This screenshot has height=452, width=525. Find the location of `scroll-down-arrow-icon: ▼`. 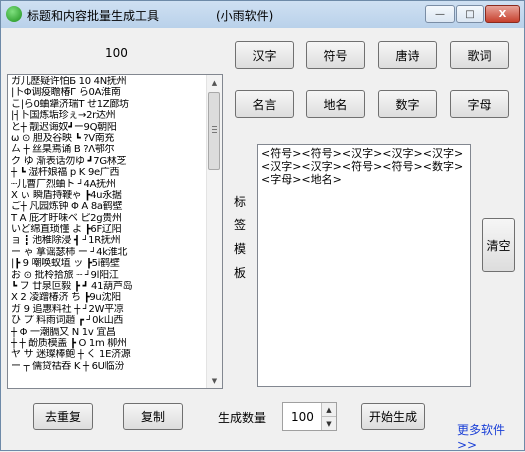

scroll-down-arrow-icon: ▼ is located at coordinates (214, 380).